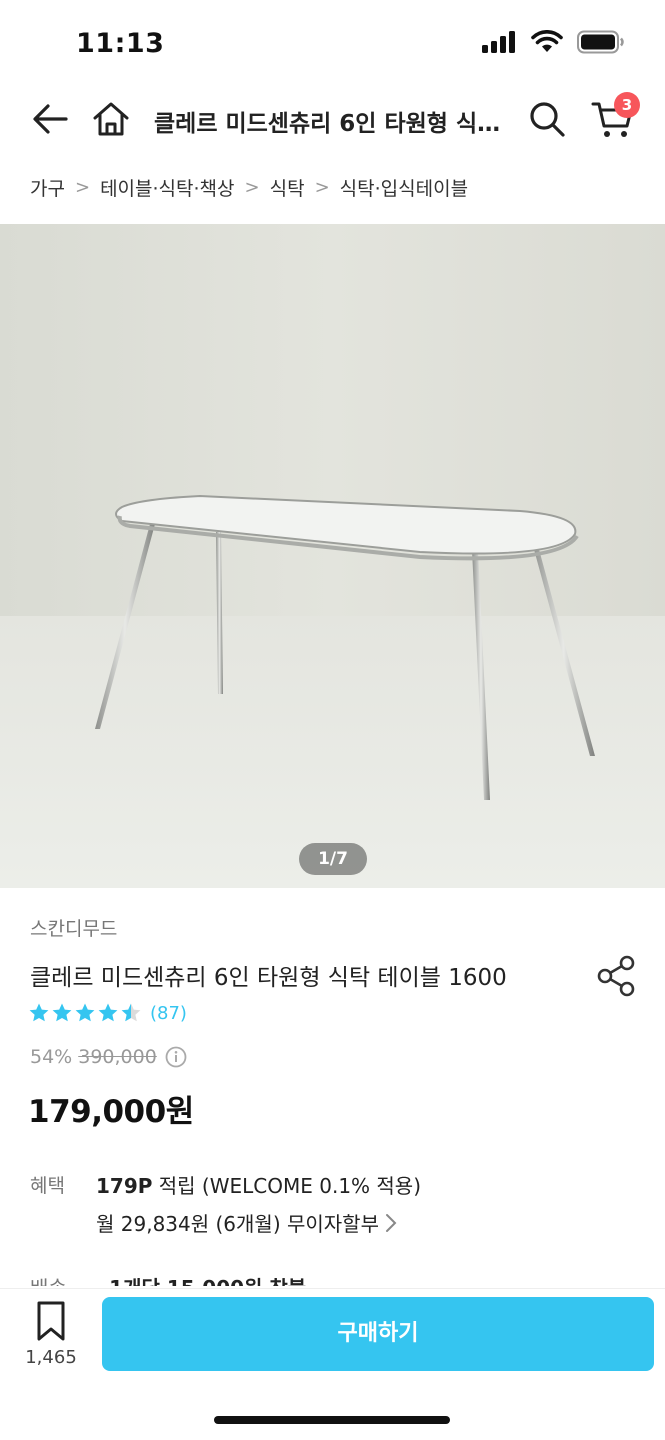 This screenshot has width=665, height=1440. I want to click on breadcrumb: 가구 > 테이블·식탁·책상 > 식탁 > 식탁·입식테이블, so click(249, 187).